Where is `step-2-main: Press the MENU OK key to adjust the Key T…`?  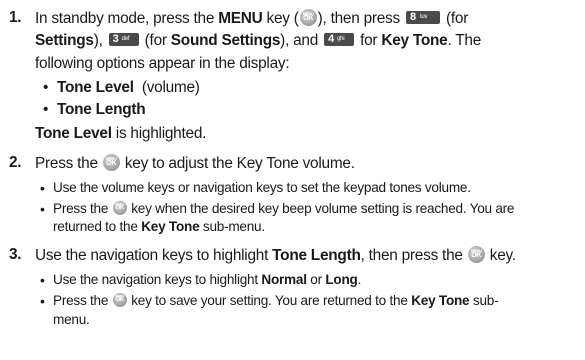 step-2-main: Press the MENU OK key to adjust the Key T… is located at coordinates (195, 163).